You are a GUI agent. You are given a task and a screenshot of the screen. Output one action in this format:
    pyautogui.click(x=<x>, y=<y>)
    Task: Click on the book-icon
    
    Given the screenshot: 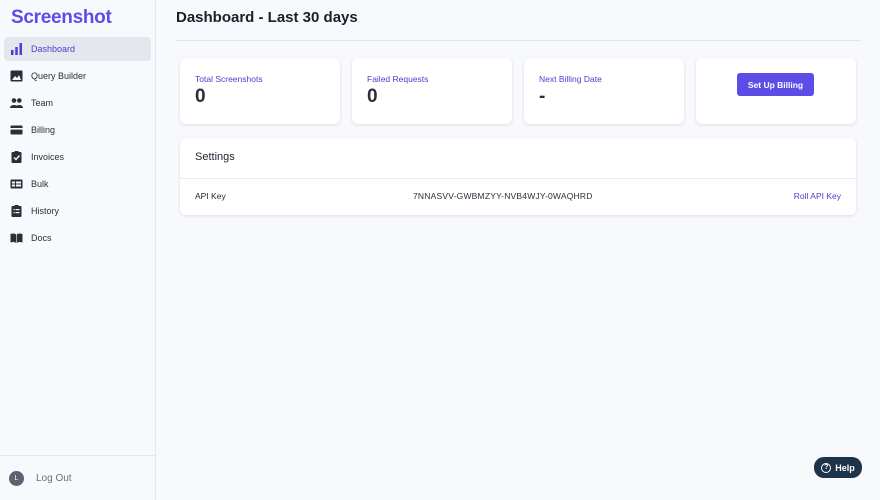 What is the action you would take?
    pyautogui.click(x=16, y=238)
    